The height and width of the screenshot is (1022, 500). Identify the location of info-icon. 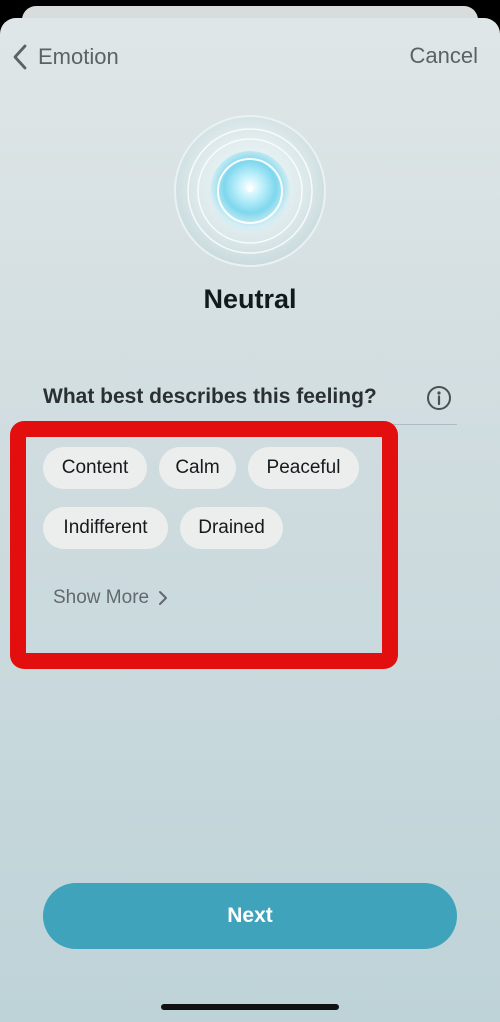
(439, 398).